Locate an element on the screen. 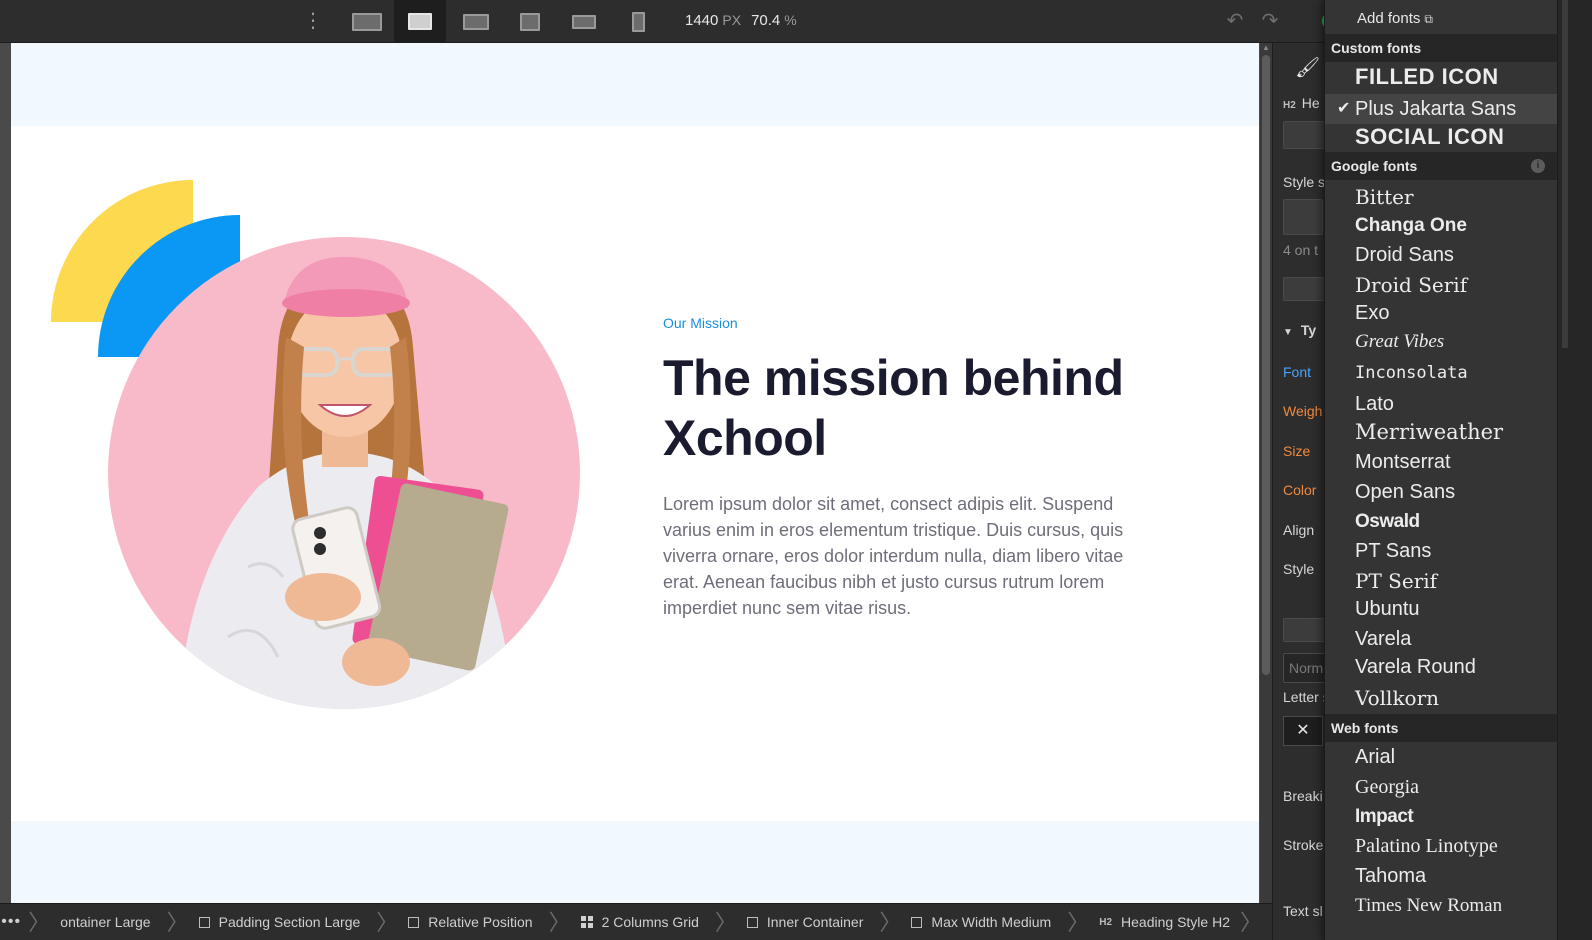 Image resolution: width=1592 pixels, height=940 pixels. typography-label: Ty is located at coordinates (1308, 330).